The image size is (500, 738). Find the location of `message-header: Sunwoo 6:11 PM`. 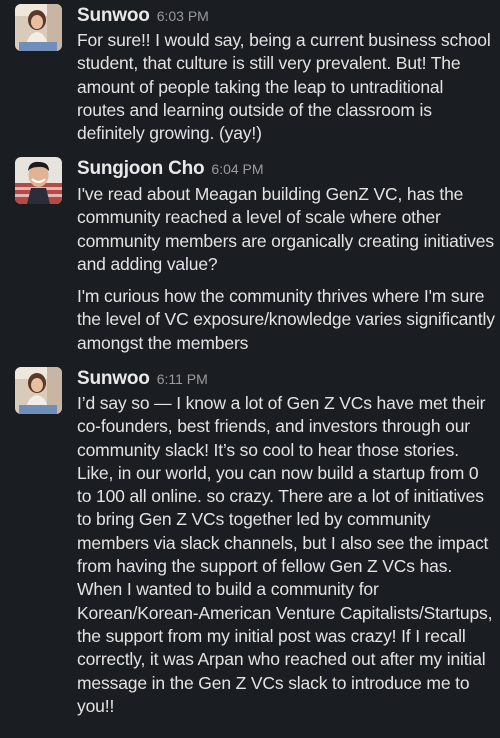

message-header: Sunwoo 6:11 PM is located at coordinates (142, 379).